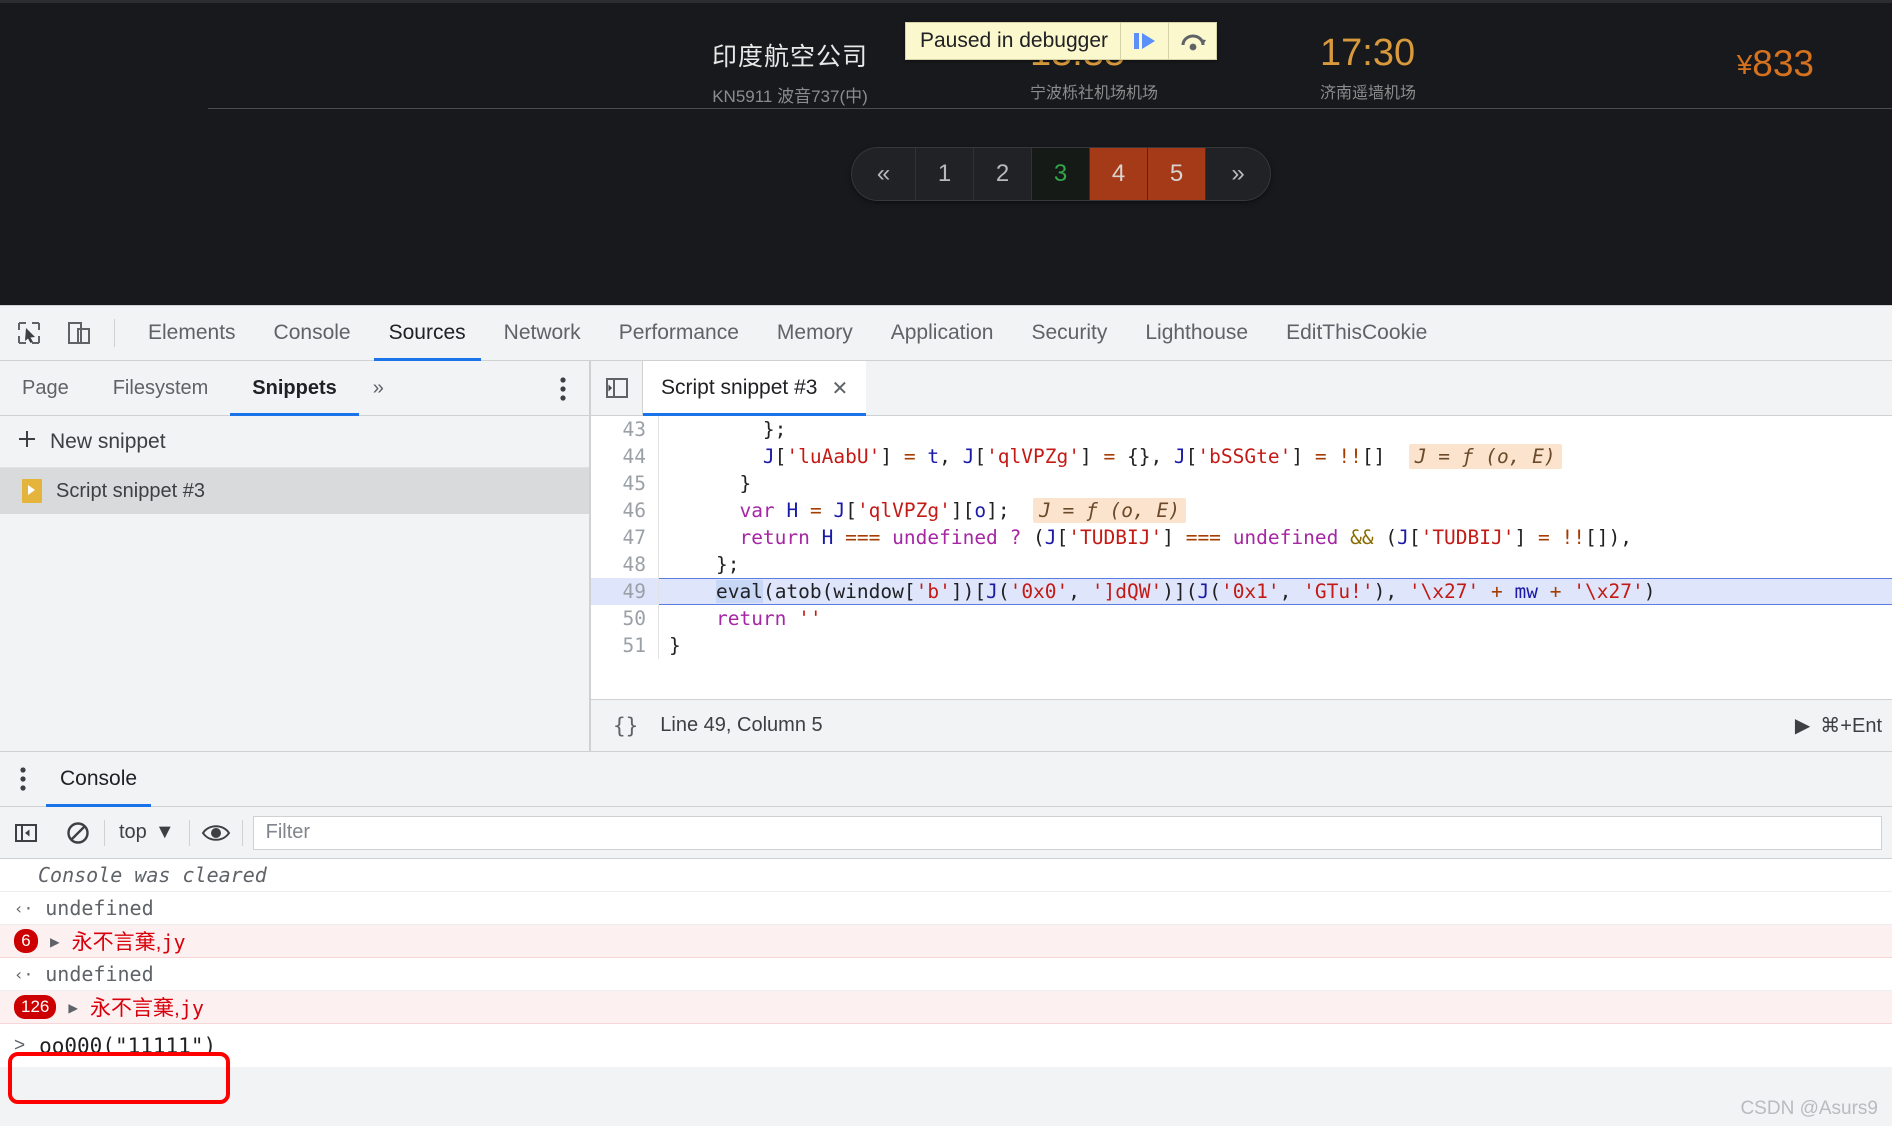  What do you see at coordinates (127, 1046) in the screenshot?
I see `console-prompt-input: oo000("11111")` at bounding box center [127, 1046].